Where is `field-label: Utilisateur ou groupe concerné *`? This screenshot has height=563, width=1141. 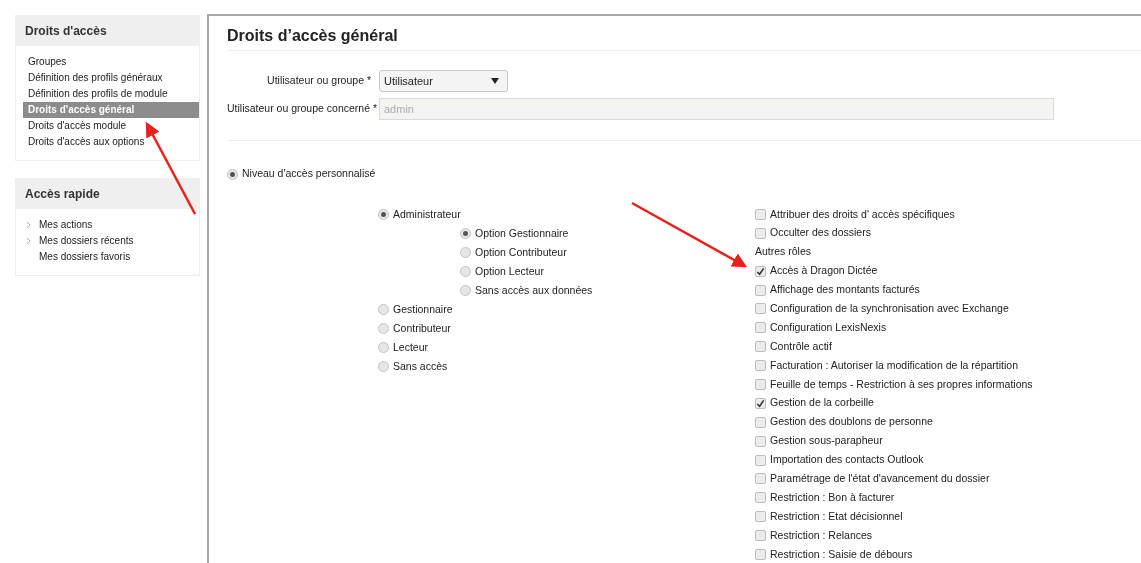 field-label: Utilisateur ou groupe concerné * is located at coordinates (302, 109).